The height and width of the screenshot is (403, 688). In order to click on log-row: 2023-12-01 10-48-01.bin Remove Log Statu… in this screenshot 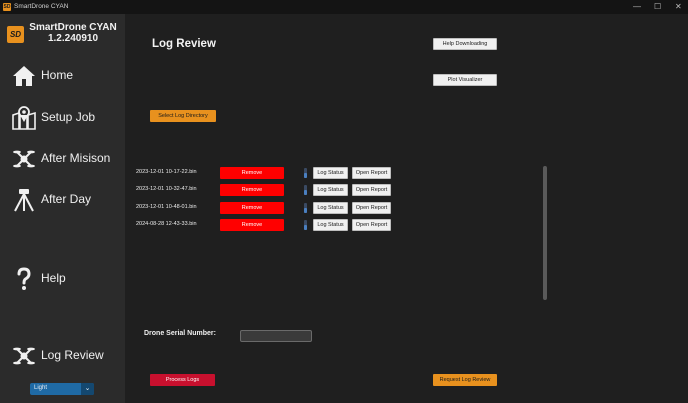, I will do `click(271, 208)`.